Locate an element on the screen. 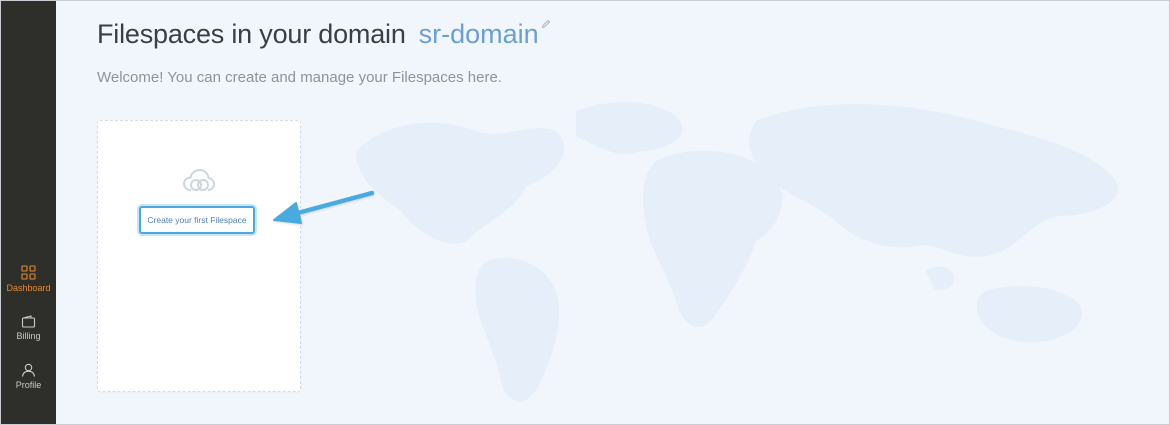 Image resolution: width=1170 pixels, height=425 pixels. empty-filespace-card: Create your first Filespace is located at coordinates (199, 256).